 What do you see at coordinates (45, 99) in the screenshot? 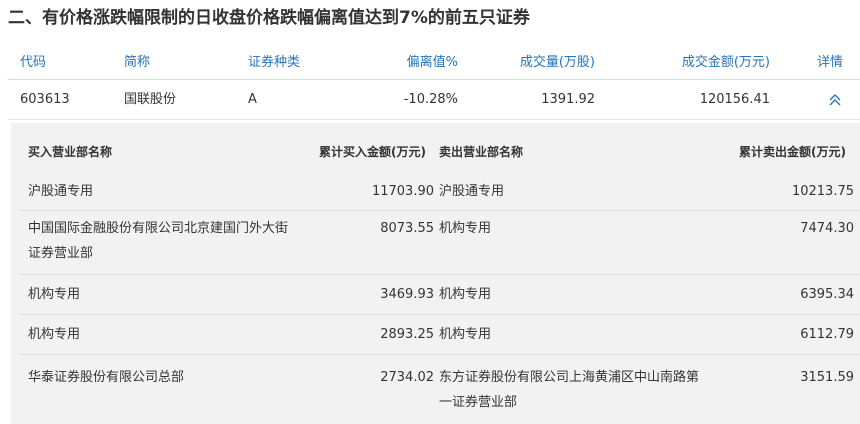
I see `row-code: 603613` at bounding box center [45, 99].